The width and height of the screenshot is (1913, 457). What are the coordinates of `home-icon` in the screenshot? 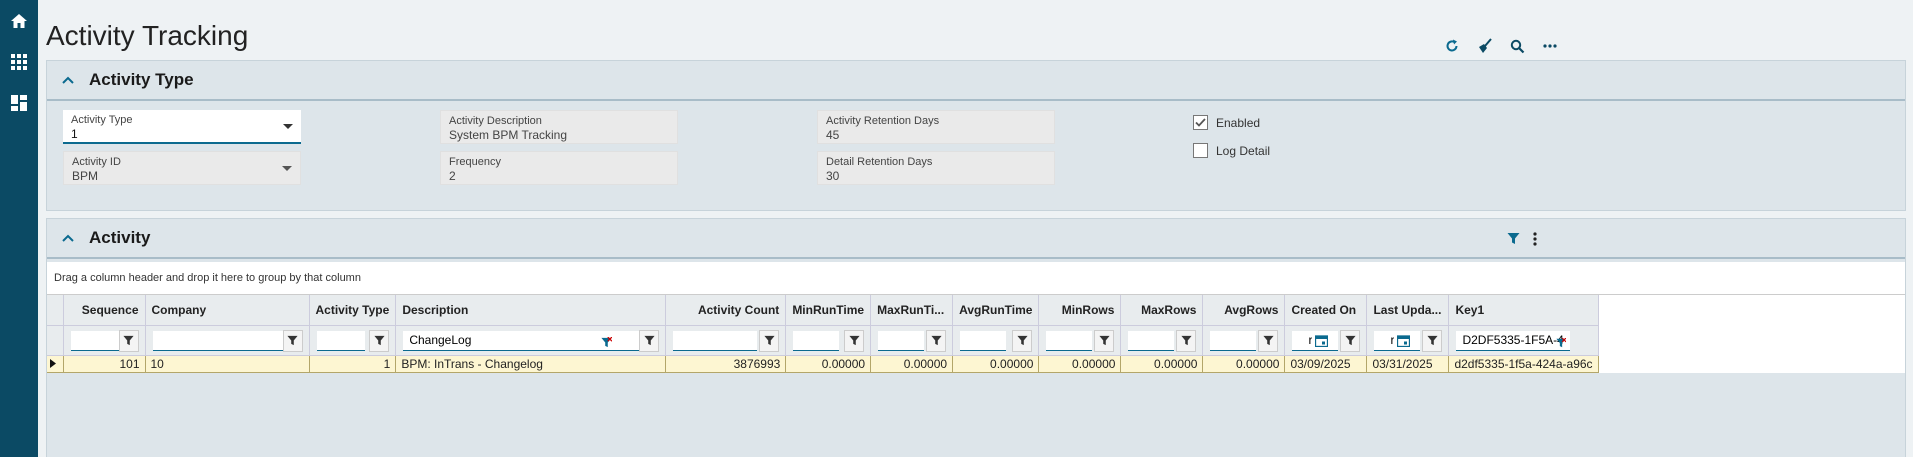 It's located at (19, 21).